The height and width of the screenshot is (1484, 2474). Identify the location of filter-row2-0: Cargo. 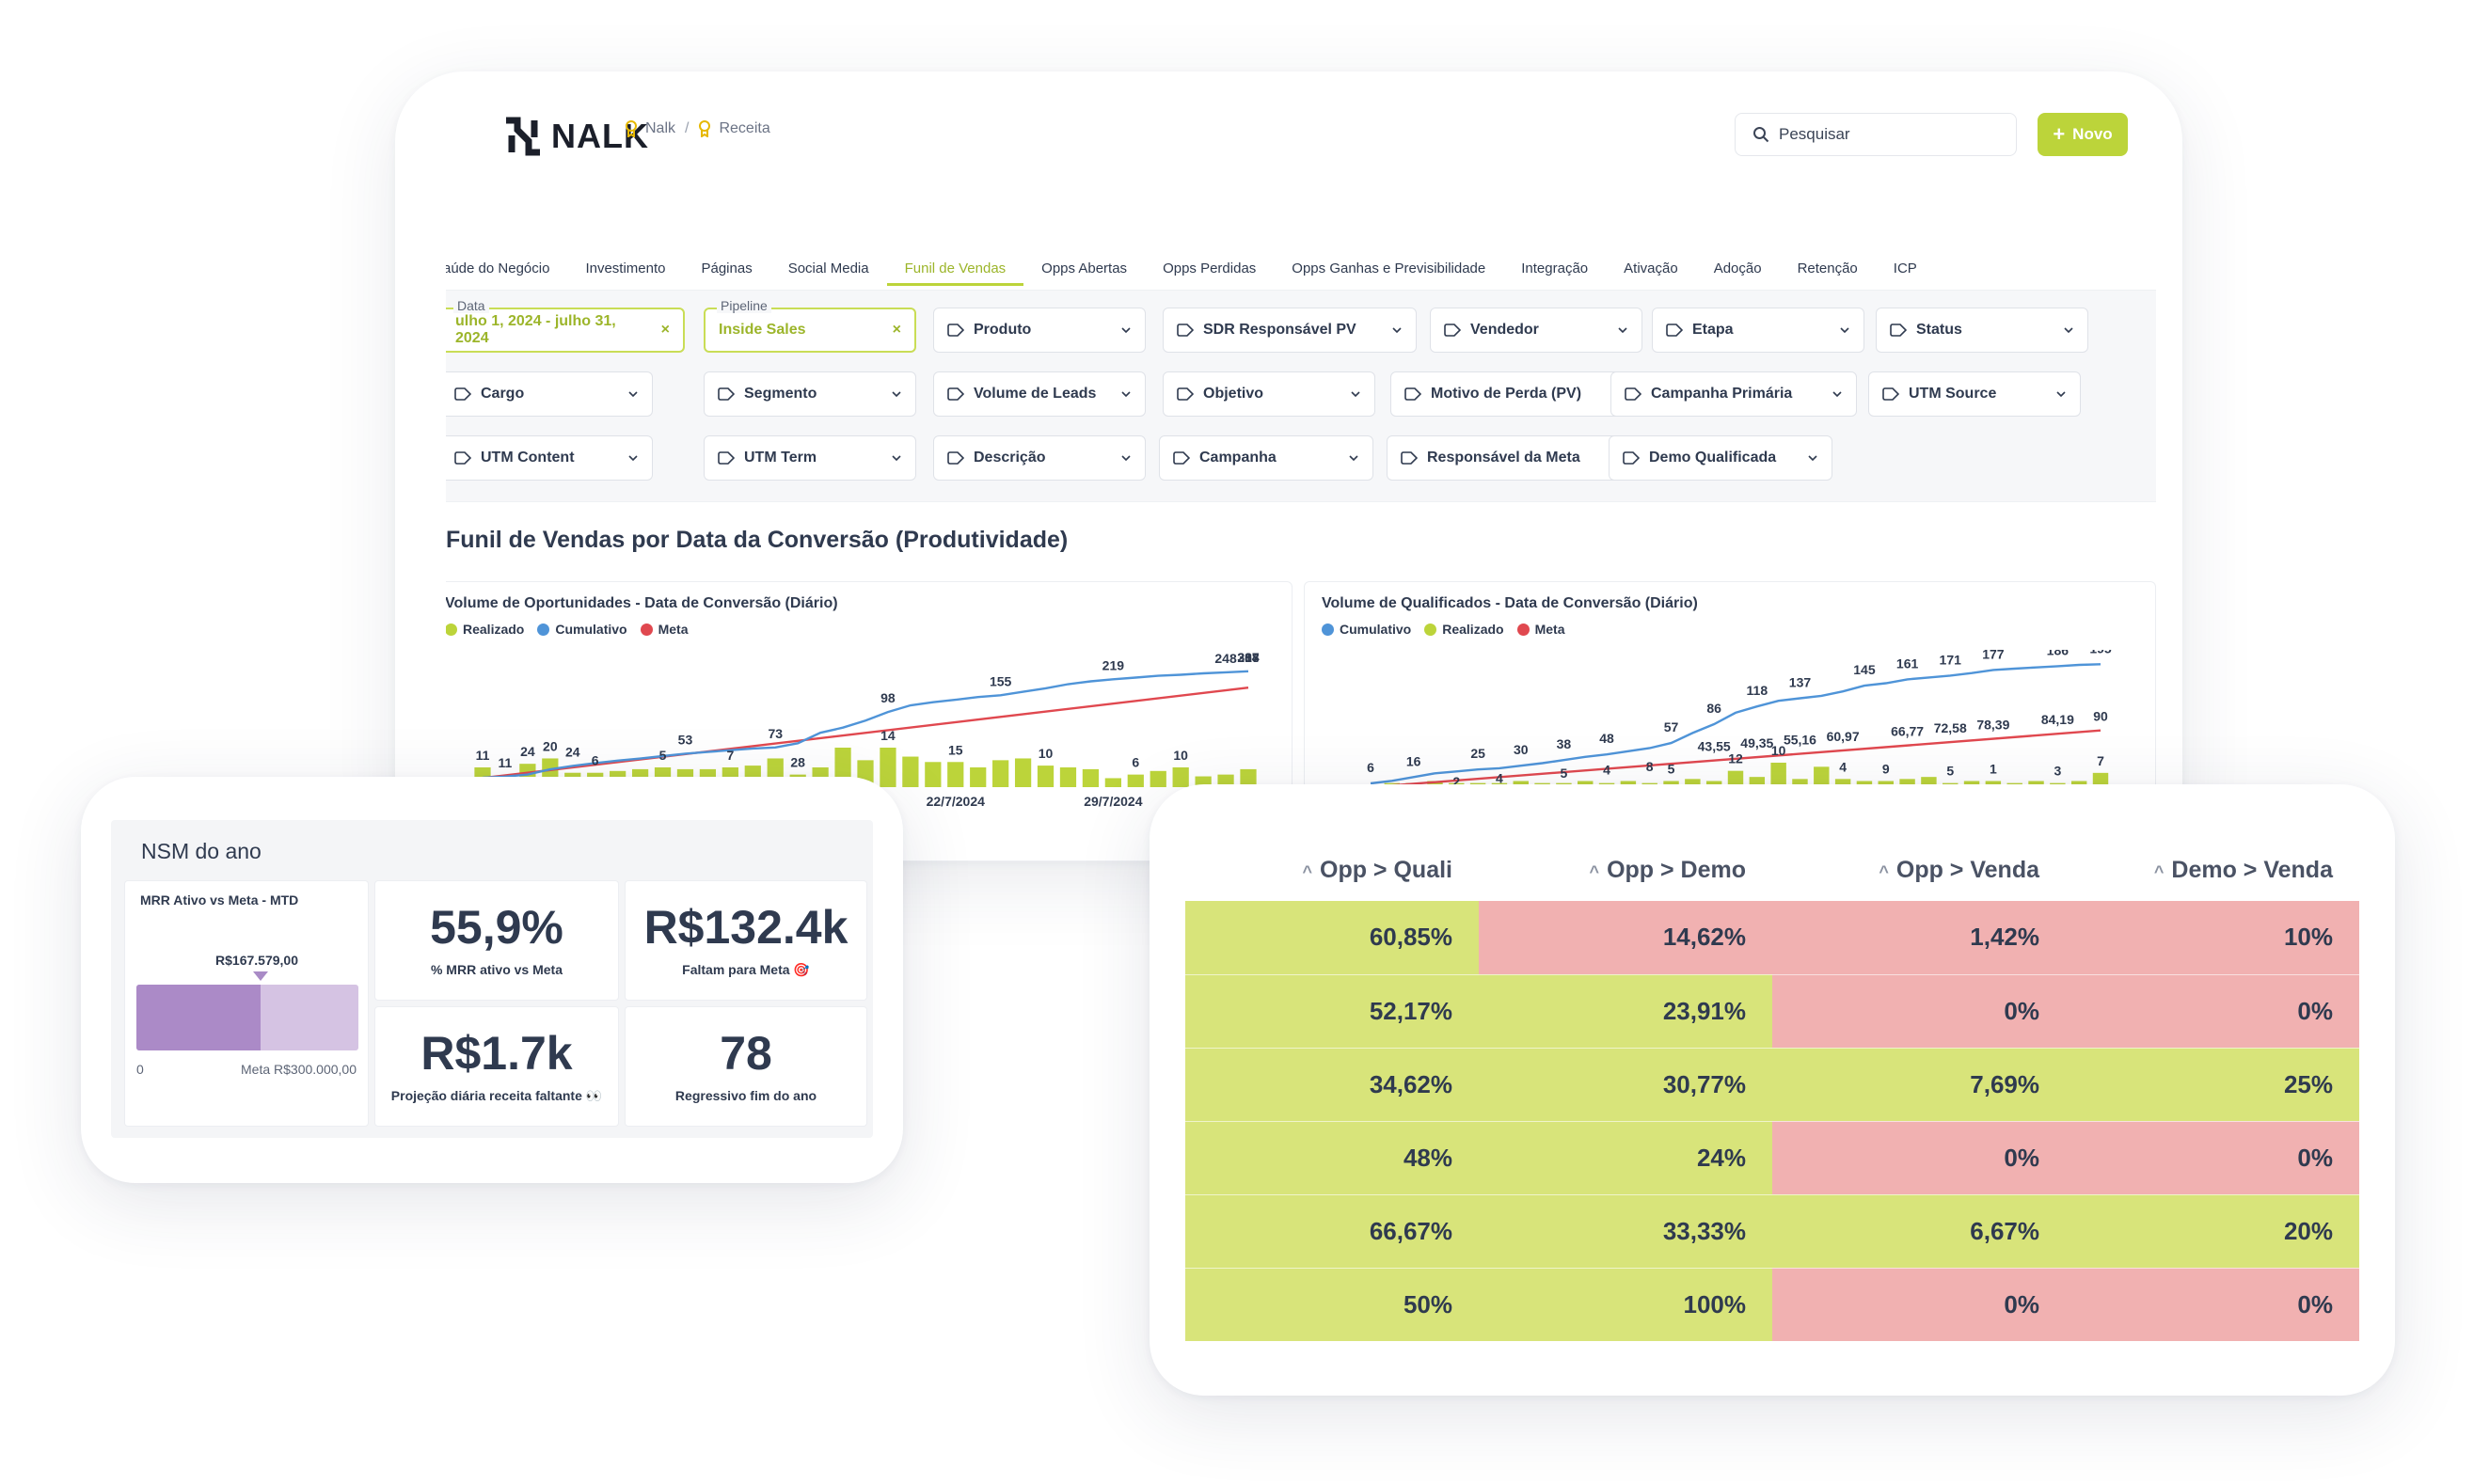
(549, 394).